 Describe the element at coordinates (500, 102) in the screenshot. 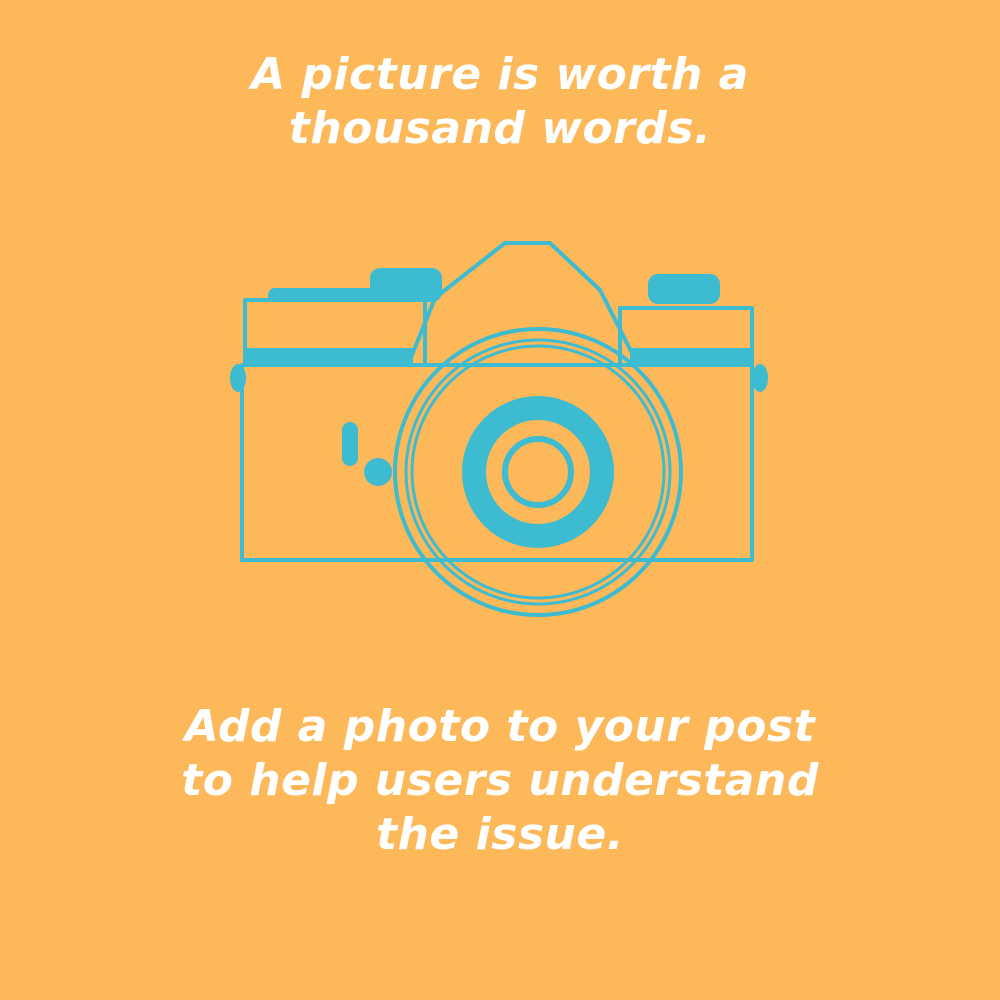

I see `headline: A picture is worth a thousand words.` at that location.